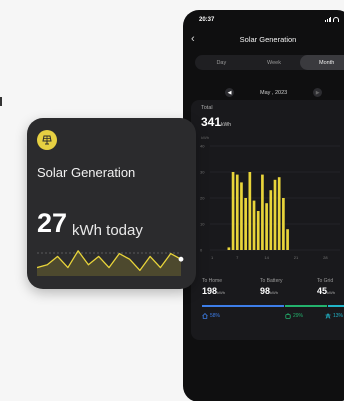 This screenshot has width=344, height=401. What do you see at coordinates (271, 281) in the screenshot?
I see `stat-label: To Battery` at bounding box center [271, 281].